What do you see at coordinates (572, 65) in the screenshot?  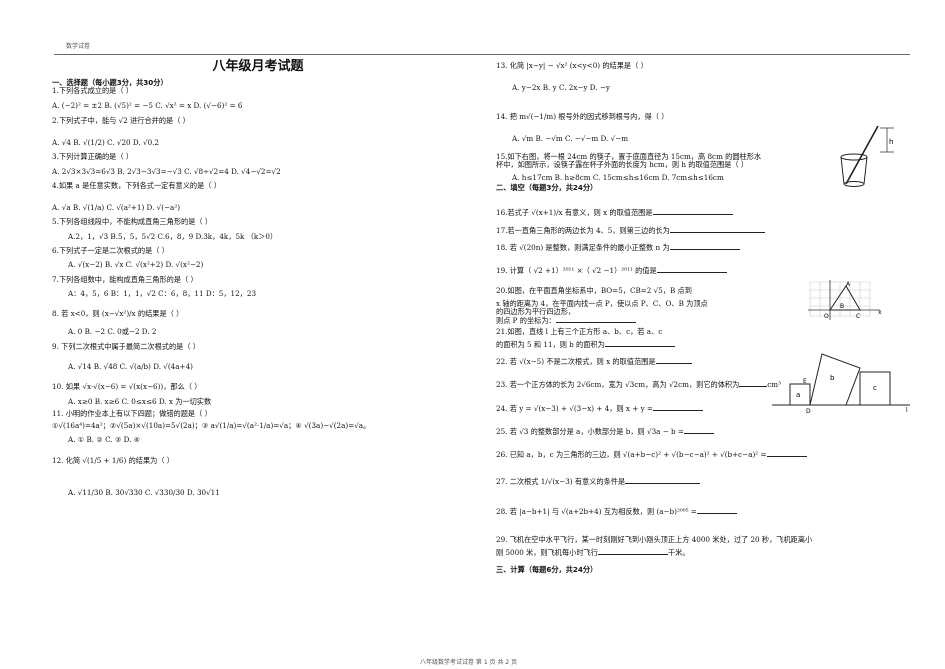 I see `question-13: 13. 化简 |x−y| − √x² (x<y<0) 的结果是（ ）` at bounding box center [572, 65].